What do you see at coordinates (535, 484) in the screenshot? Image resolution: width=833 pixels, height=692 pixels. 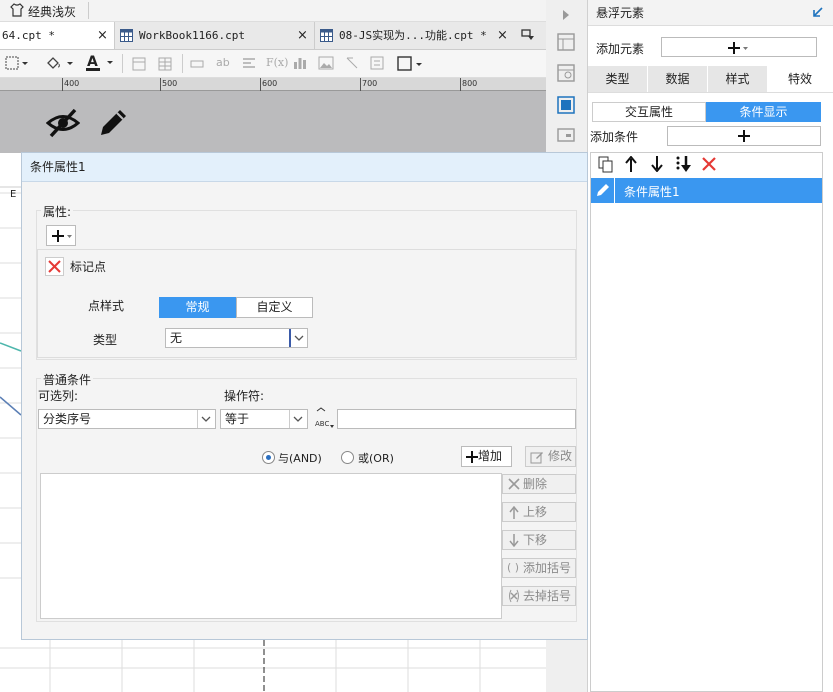 I see `delete-button-label: 删除` at bounding box center [535, 484].